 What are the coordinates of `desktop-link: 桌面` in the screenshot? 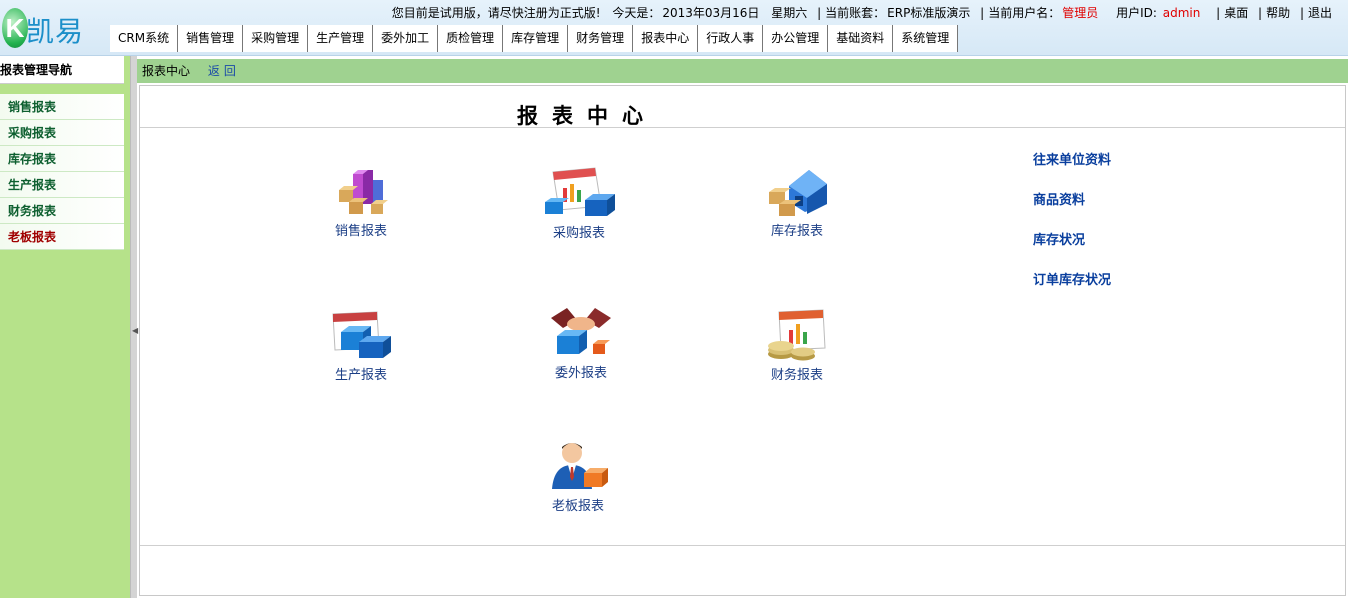 It's located at (1236, 13).